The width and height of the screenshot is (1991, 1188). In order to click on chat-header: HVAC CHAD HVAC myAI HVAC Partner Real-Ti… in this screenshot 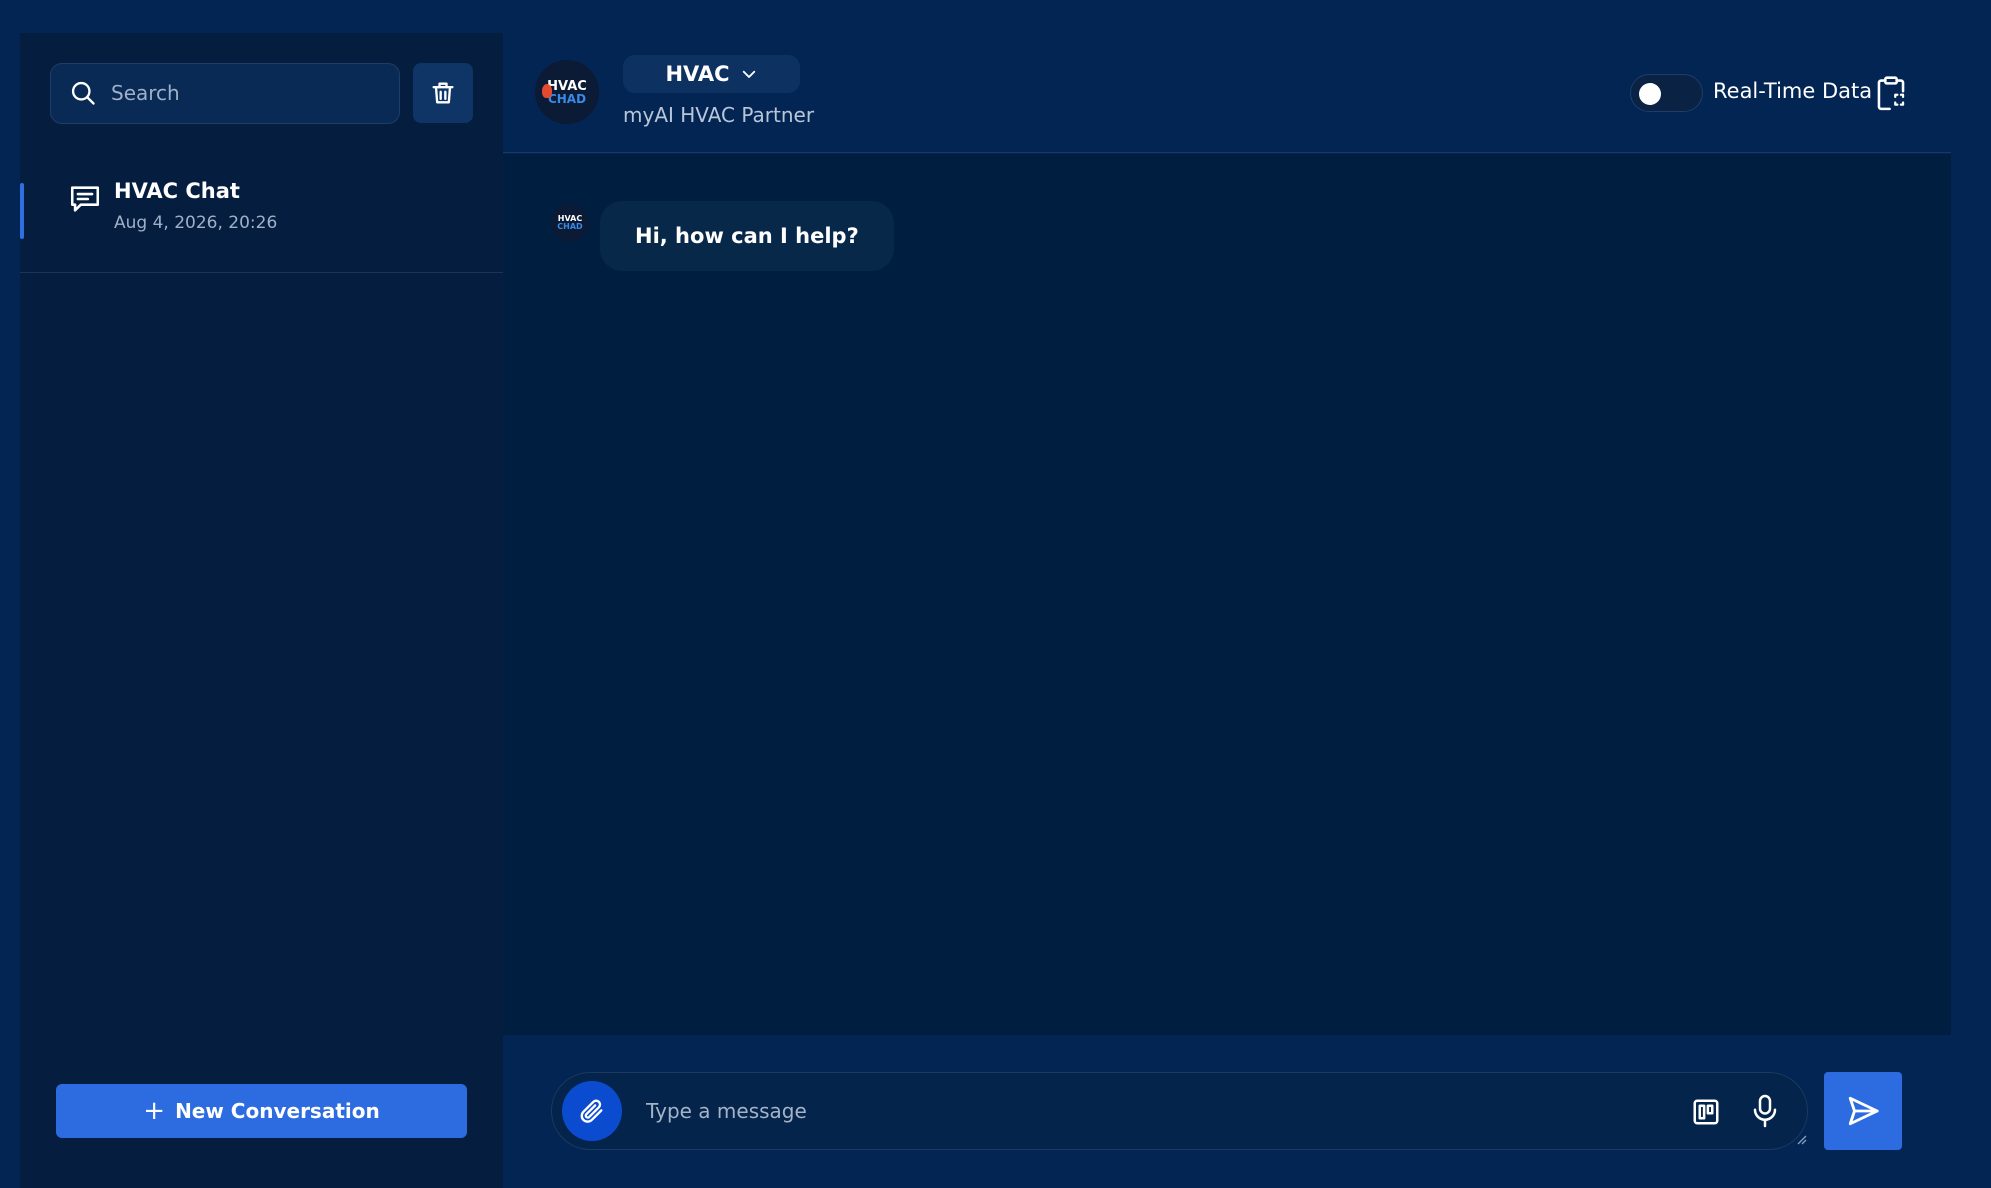, I will do `click(1227, 93)`.